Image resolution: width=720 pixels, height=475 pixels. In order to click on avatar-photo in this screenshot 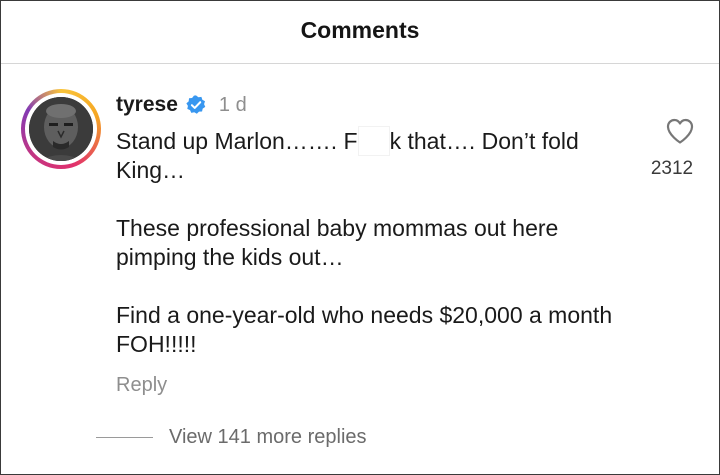, I will do `click(61, 129)`.